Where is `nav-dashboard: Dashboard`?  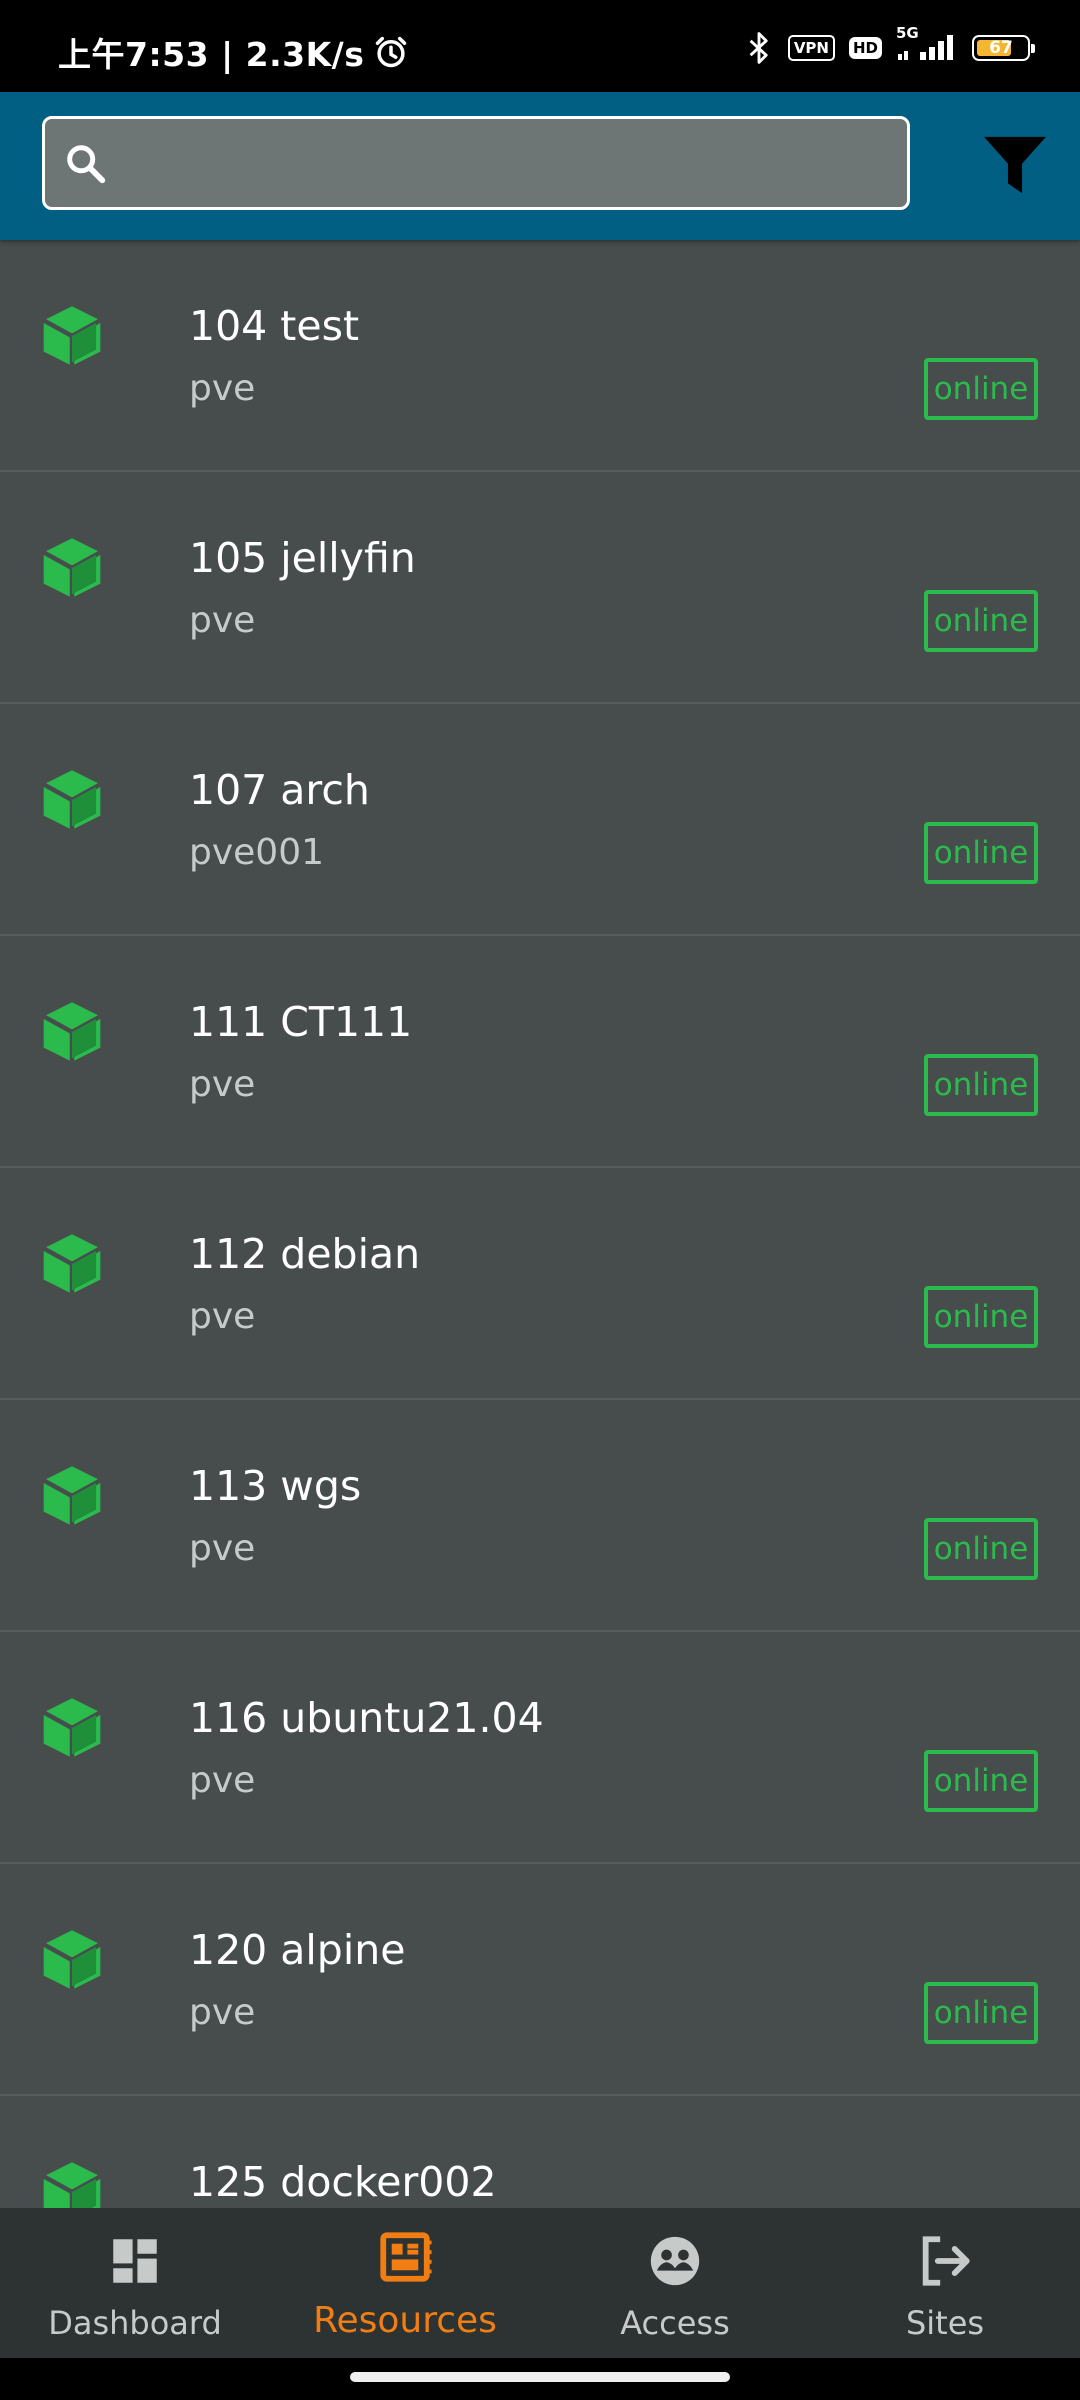 nav-dashboard: Dashboard is located at coordinates (135, 2283).